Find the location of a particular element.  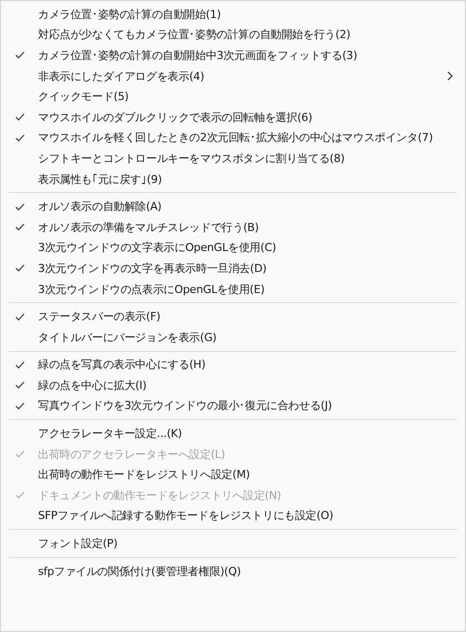

menu-item: アクセラレータキー設定...(K) is located at coordinates (233, 433).